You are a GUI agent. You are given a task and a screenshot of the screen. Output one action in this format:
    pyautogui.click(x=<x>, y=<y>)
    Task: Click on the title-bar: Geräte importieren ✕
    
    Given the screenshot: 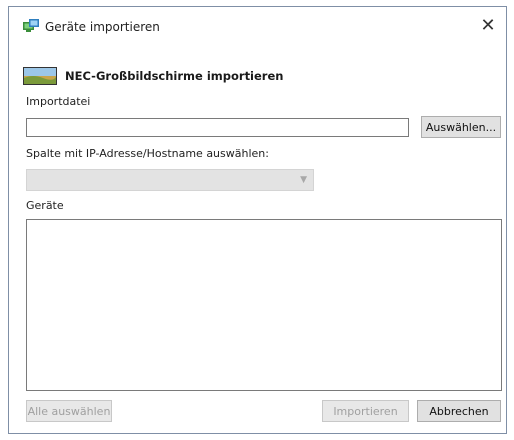 What is the action you would take?
    pyautogui.click(x=257, y=24)
    